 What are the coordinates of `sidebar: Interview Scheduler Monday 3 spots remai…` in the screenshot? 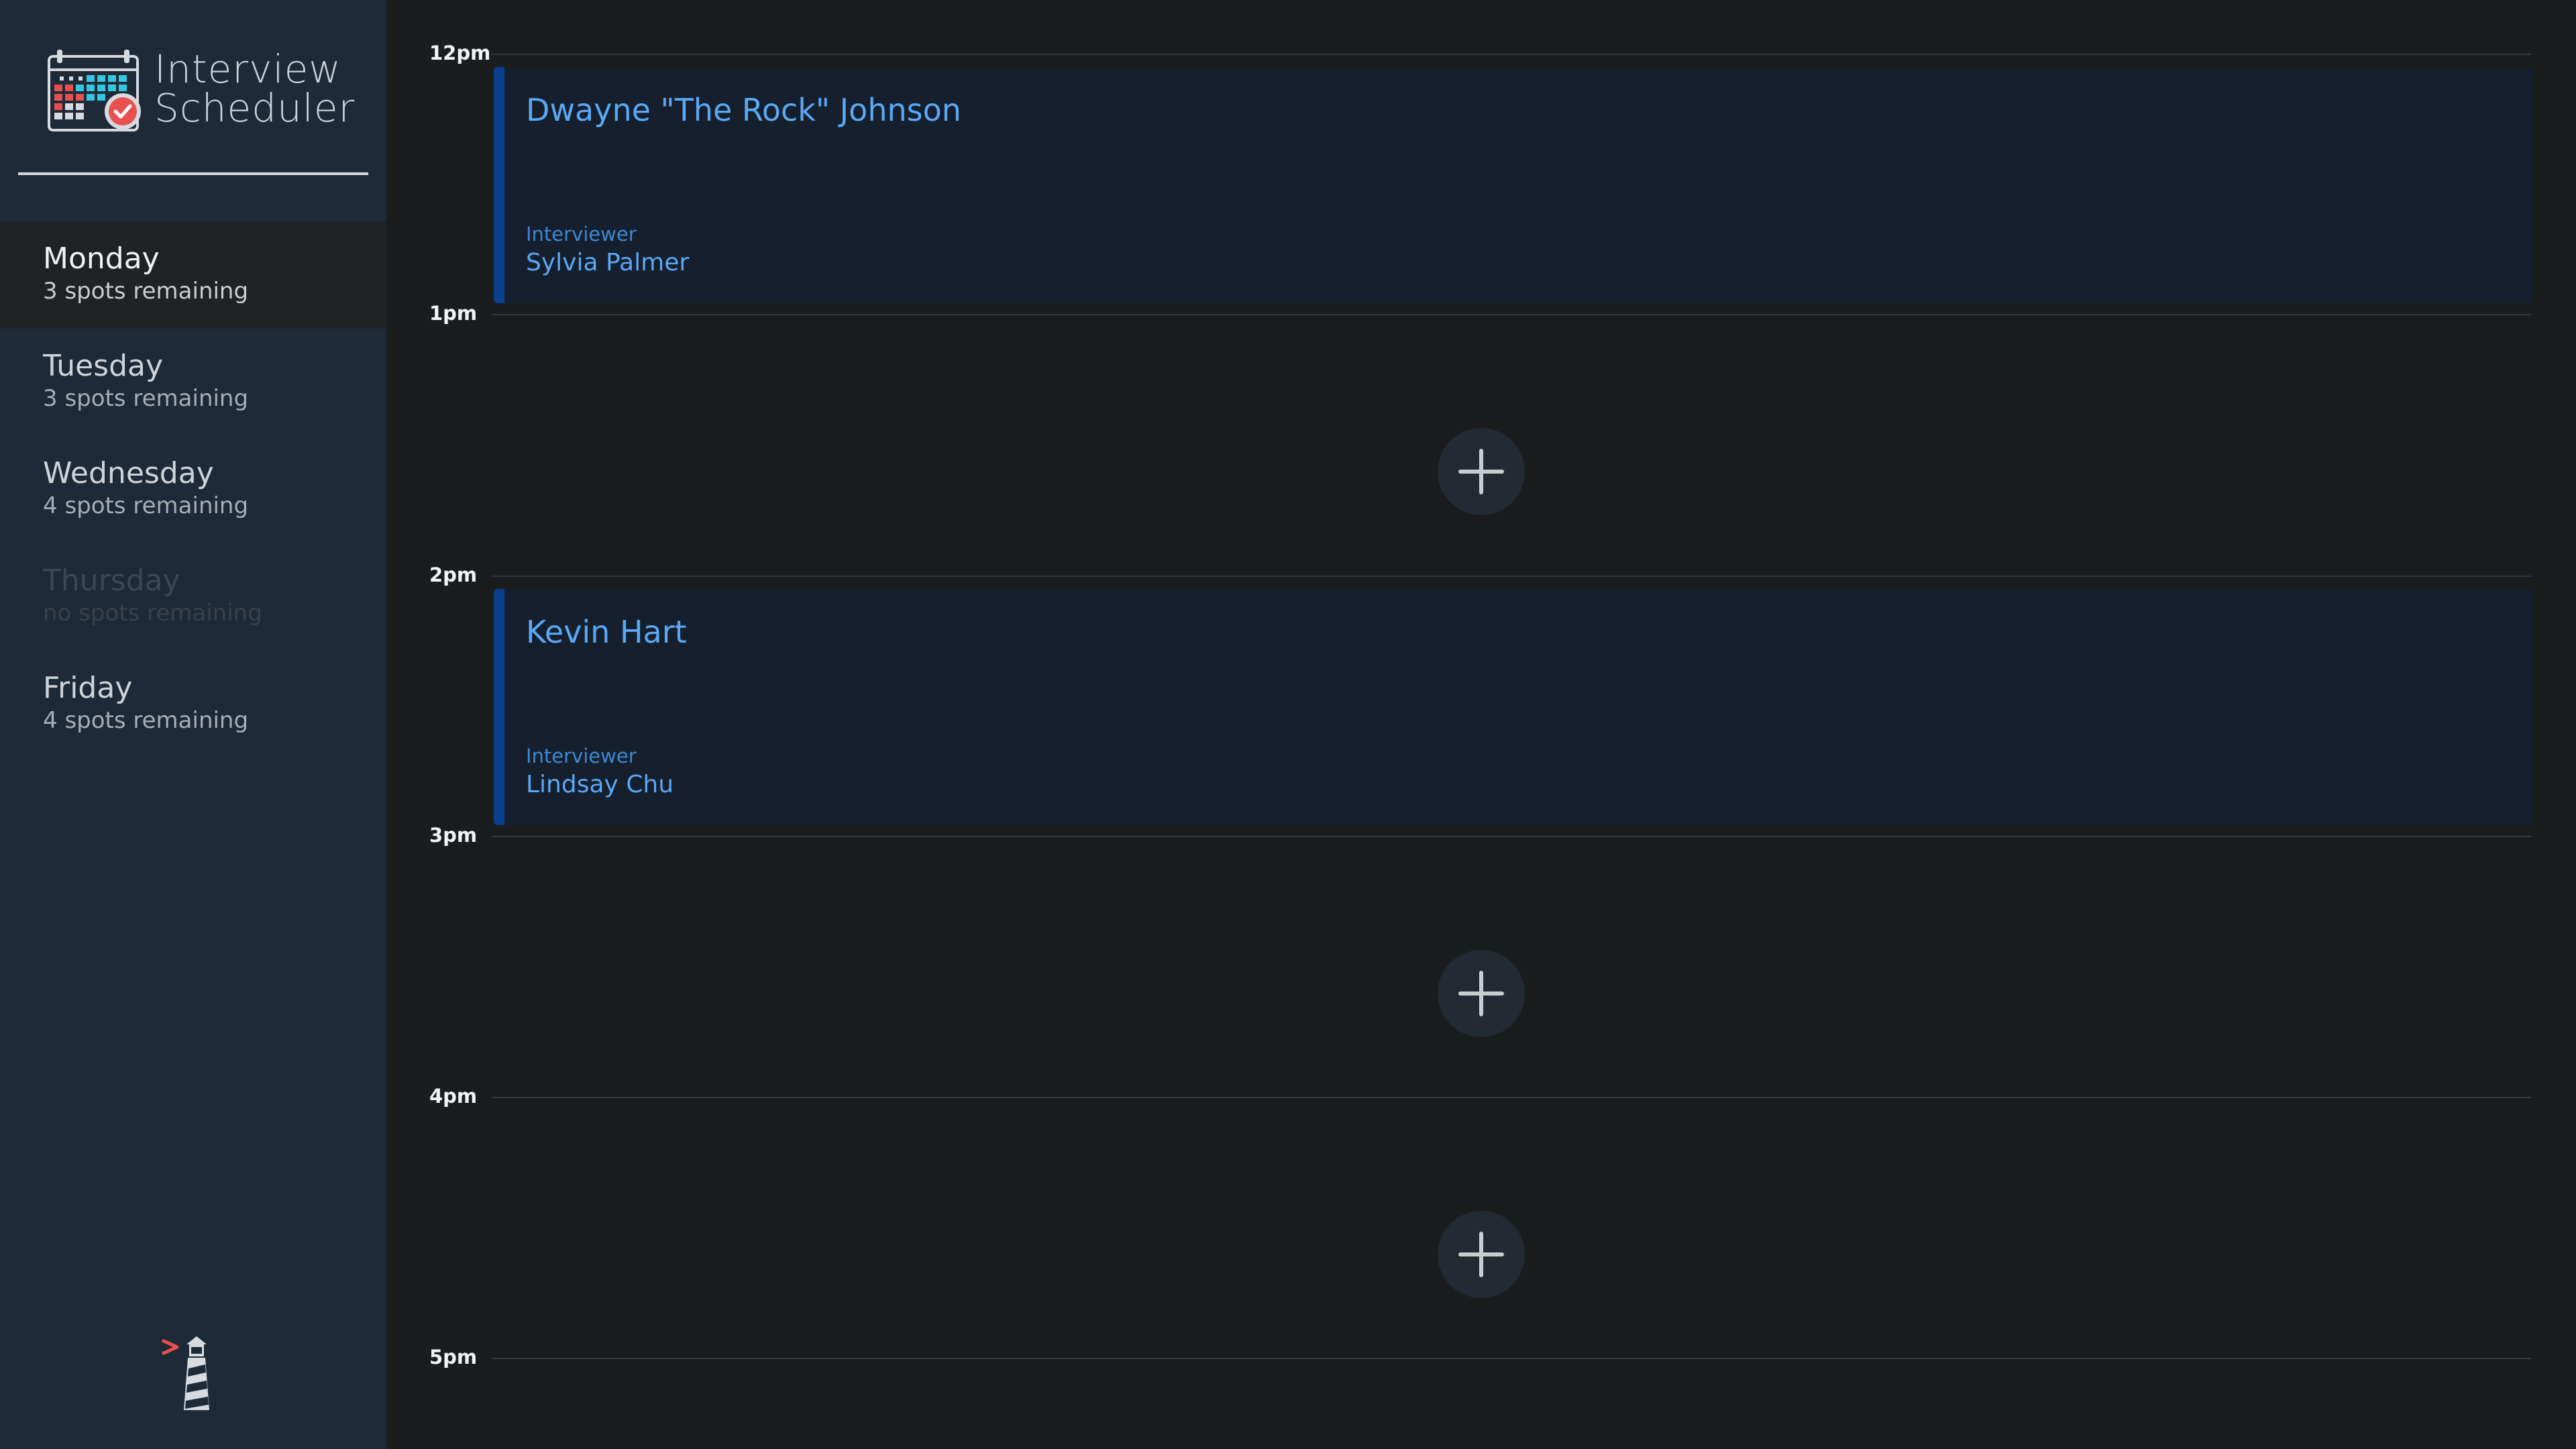 It's located at (193, 724).